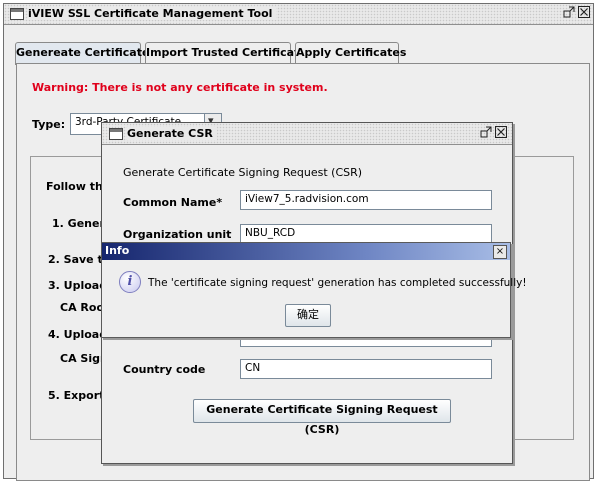 The height and width of the screenshot is (481, 597). Describe the element at coordinates (177, 234) in the screenshot. I see `organization-unit-label: Organization unit` at that location.